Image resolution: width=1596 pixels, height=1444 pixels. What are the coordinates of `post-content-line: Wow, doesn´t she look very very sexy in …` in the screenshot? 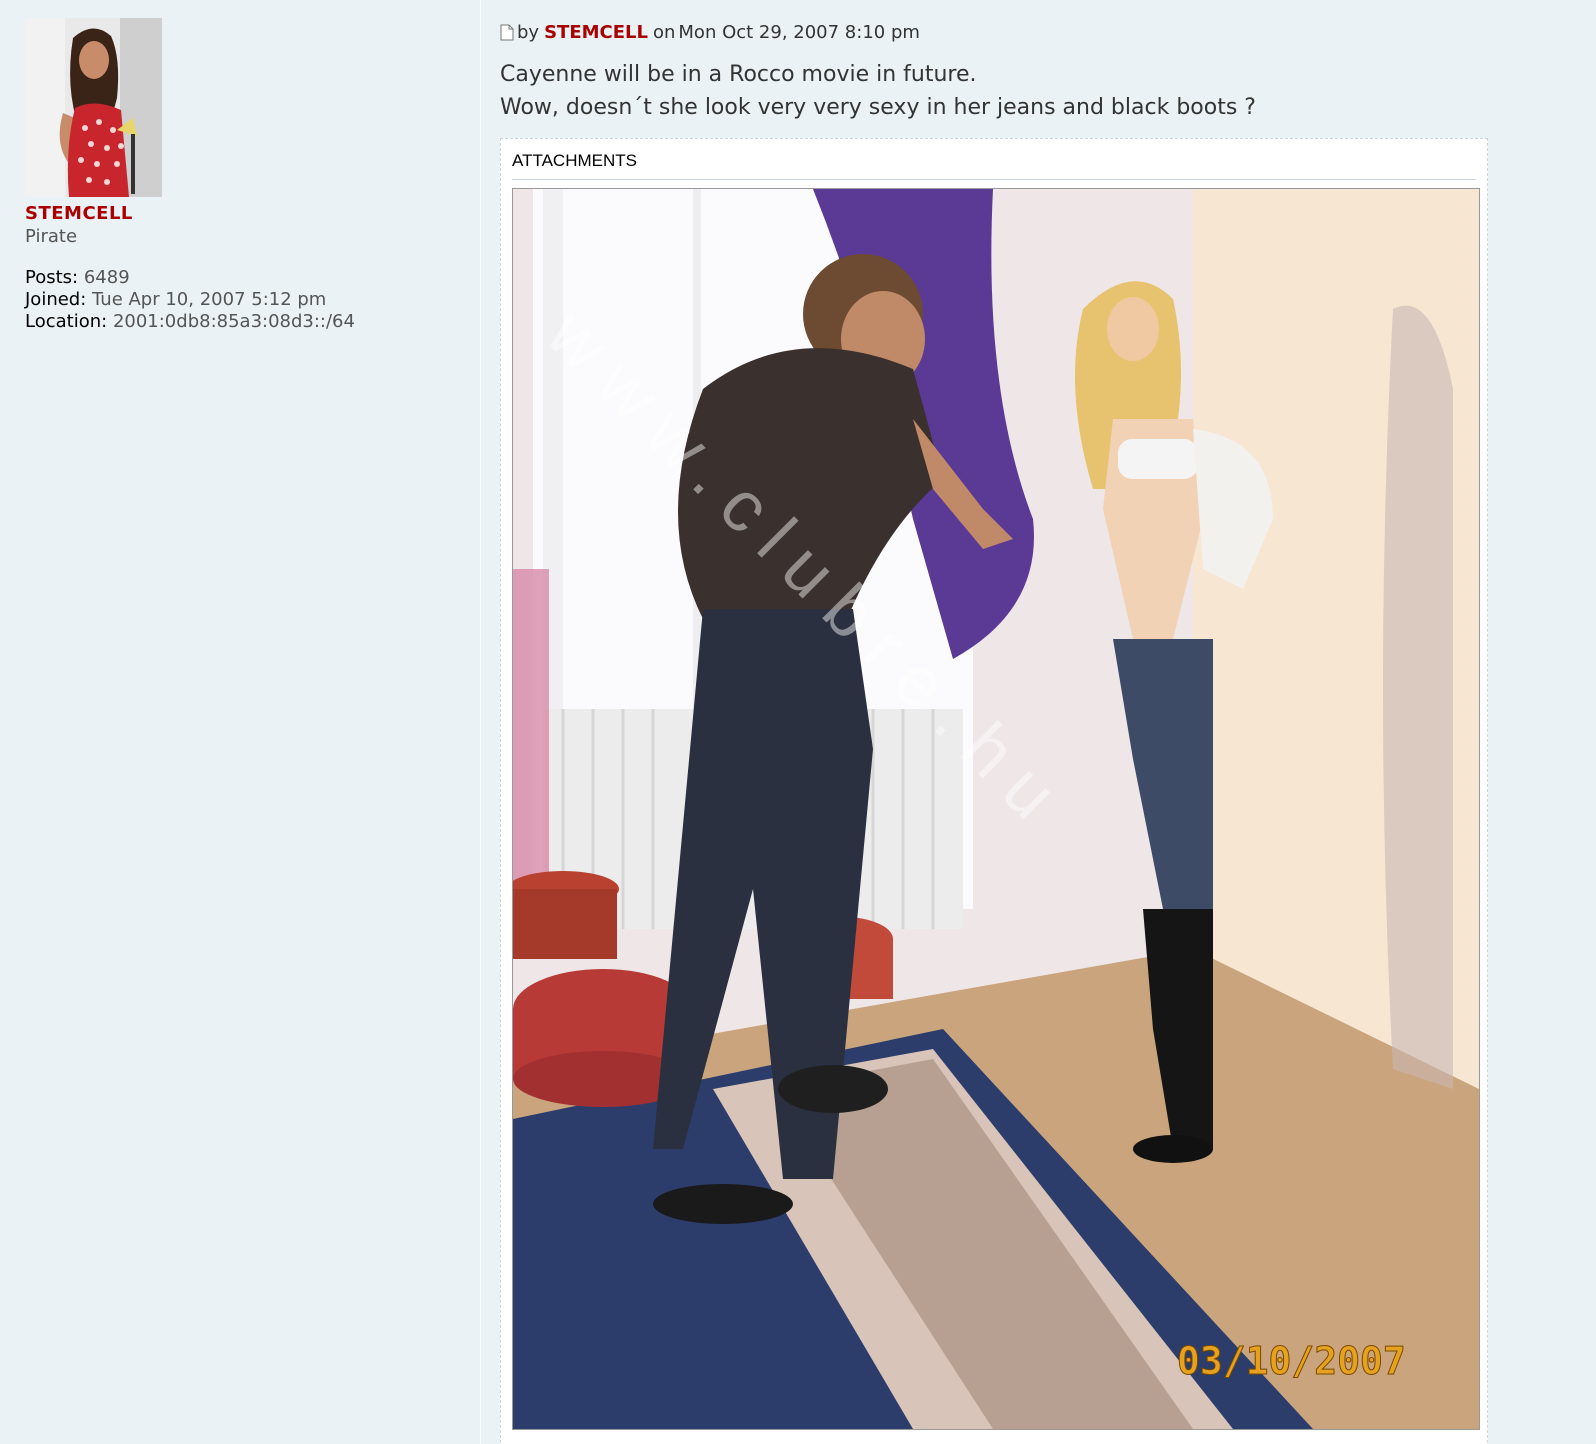 It's located at (878, 107).